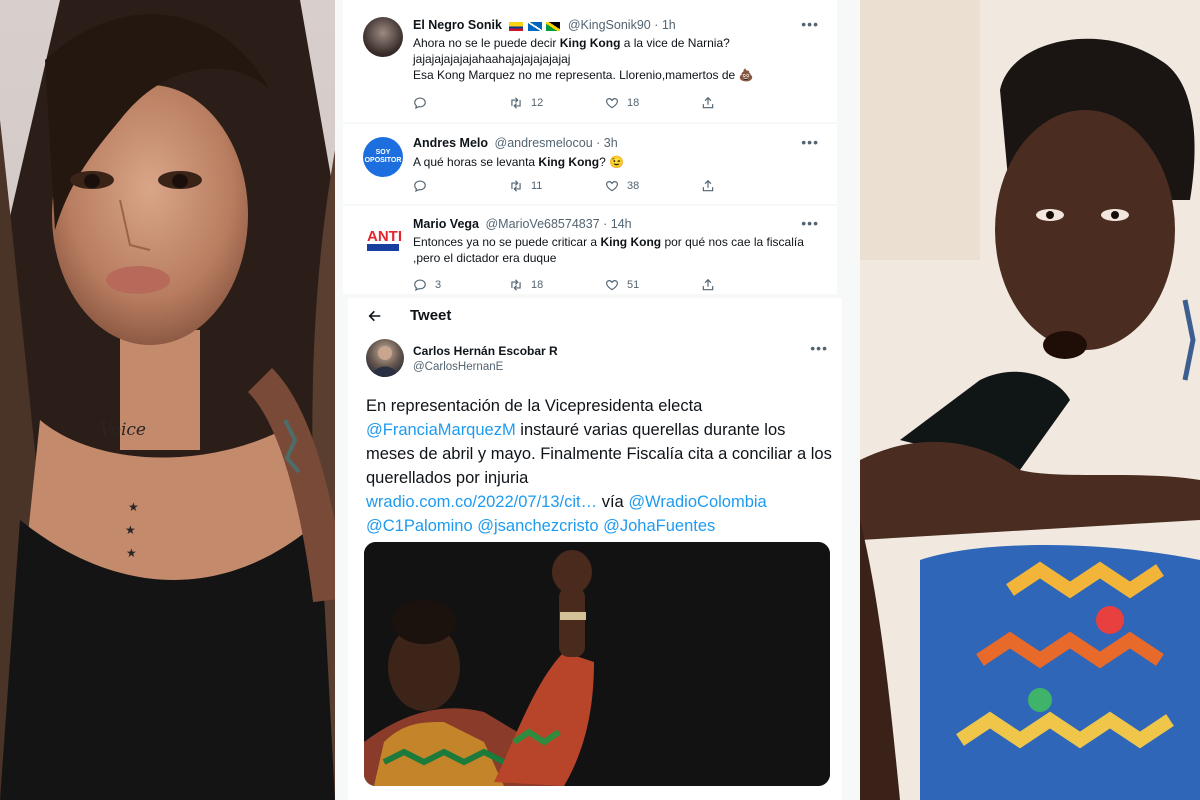  I want to click on tweet-media-image, so click(597, 664).